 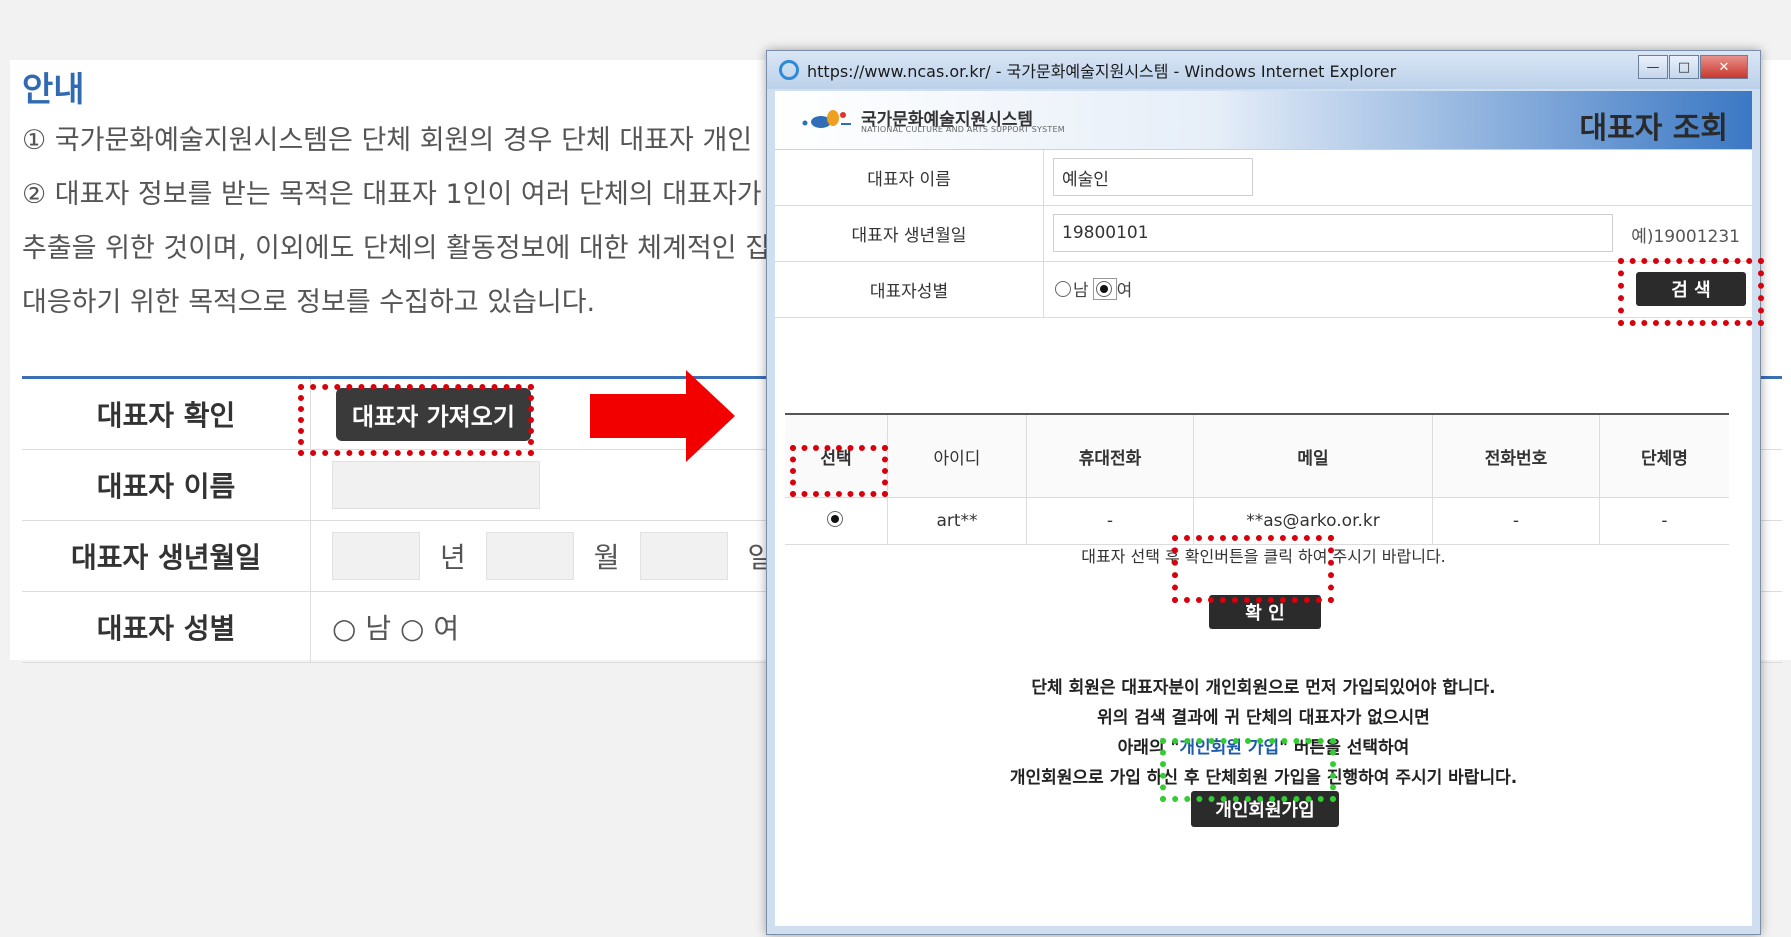 I want to click on arrow-right-icon, so click(x=662, y=416).